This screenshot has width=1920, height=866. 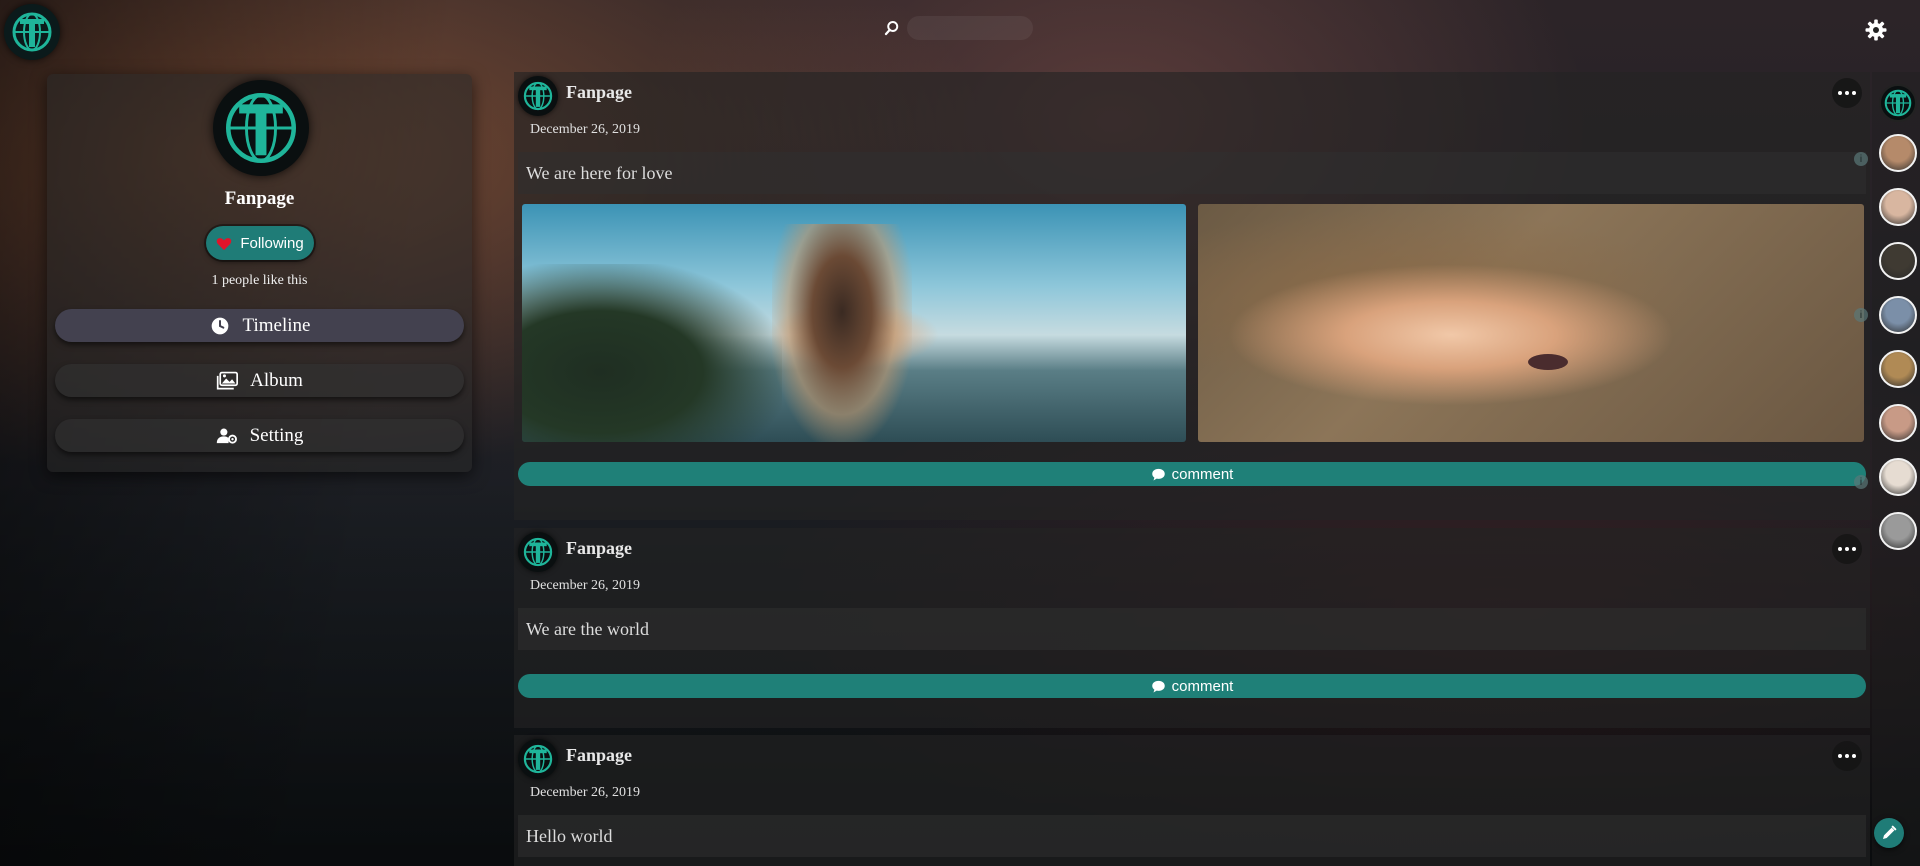 What do you see at coordinates (276, 325) in the screenshot?
I see `nav-label-timeline: Timeline` at bounding box center [276, 325].